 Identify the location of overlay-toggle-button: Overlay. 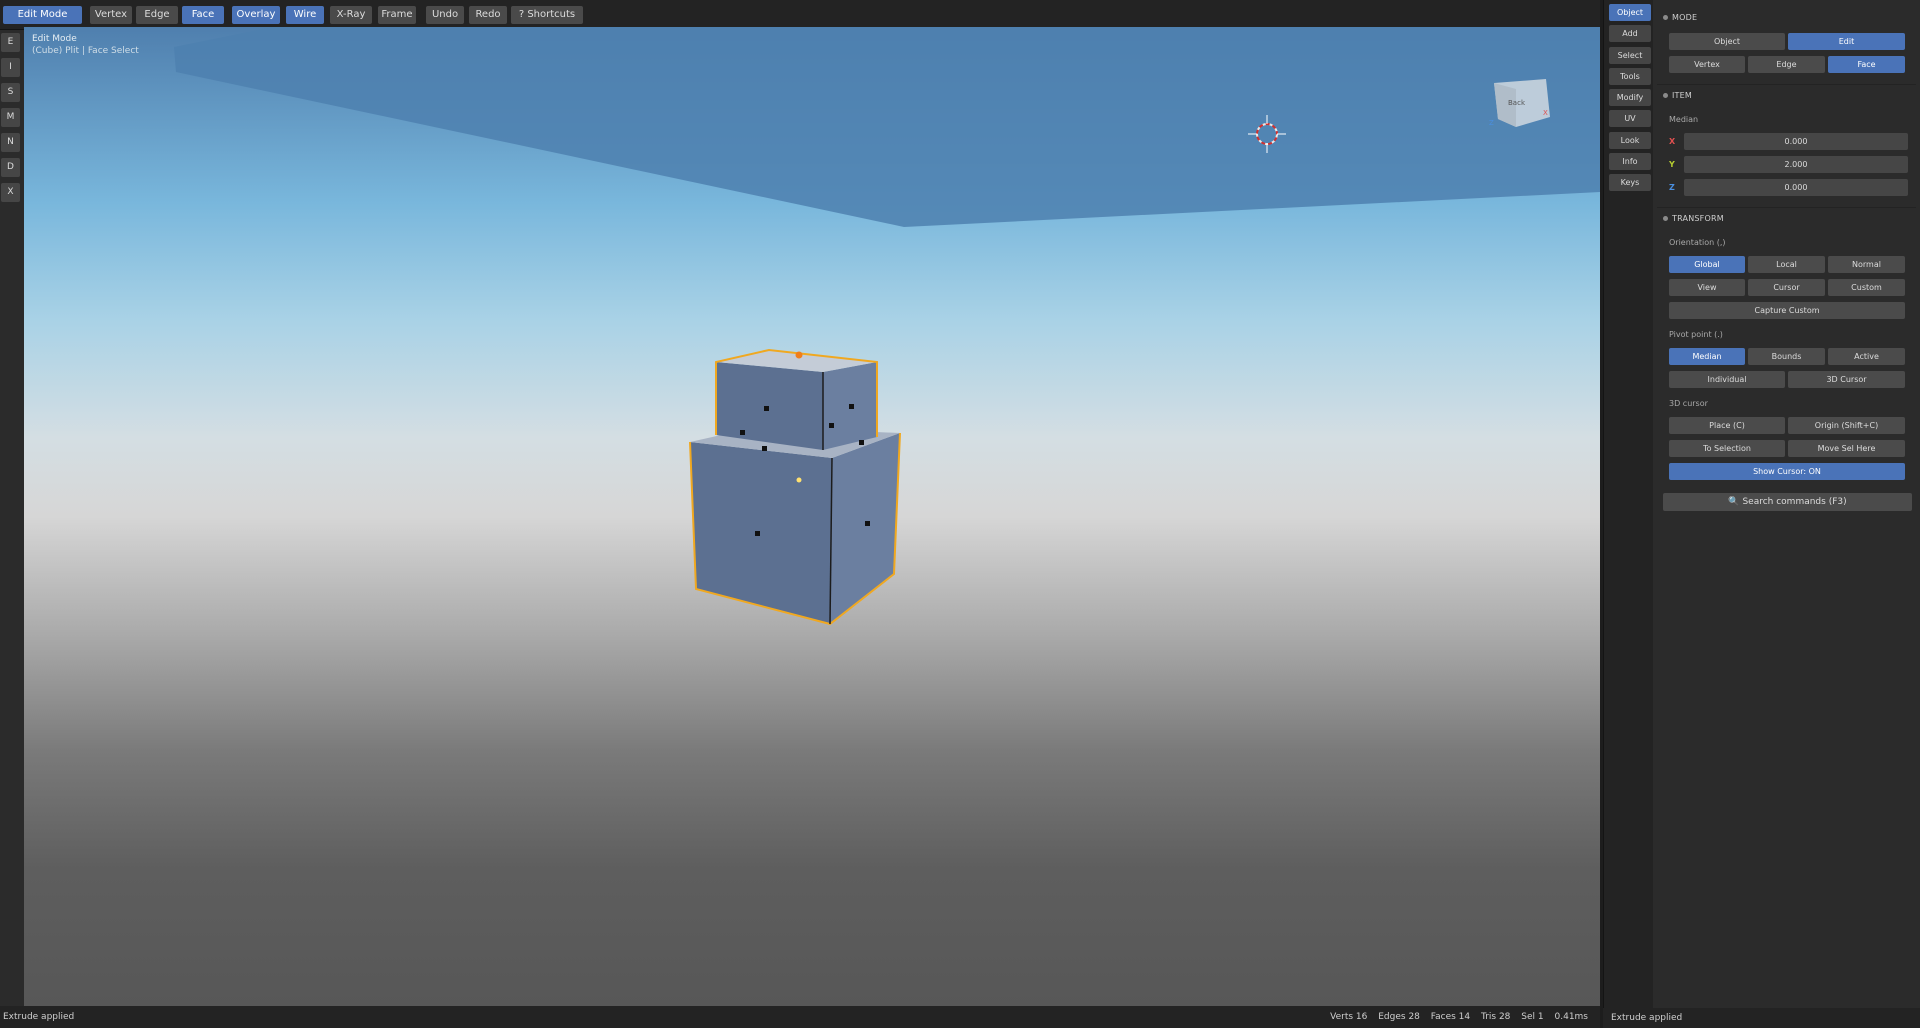
(256, 15).